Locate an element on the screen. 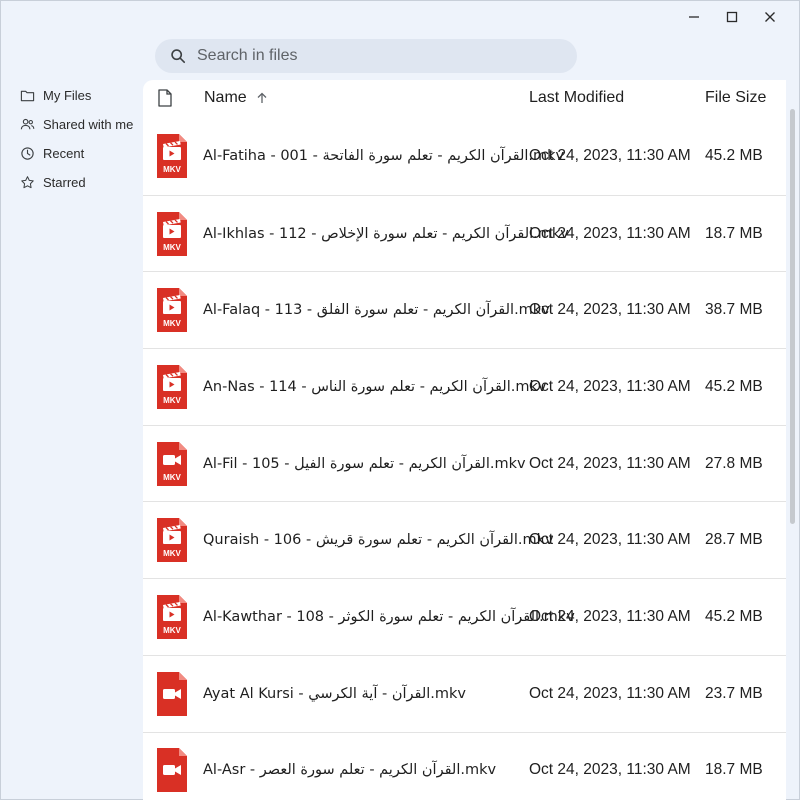 The height and width of the screenshot is (801, 800). sidebar-item-label: Shared with me is located at coordinates (88, 124).